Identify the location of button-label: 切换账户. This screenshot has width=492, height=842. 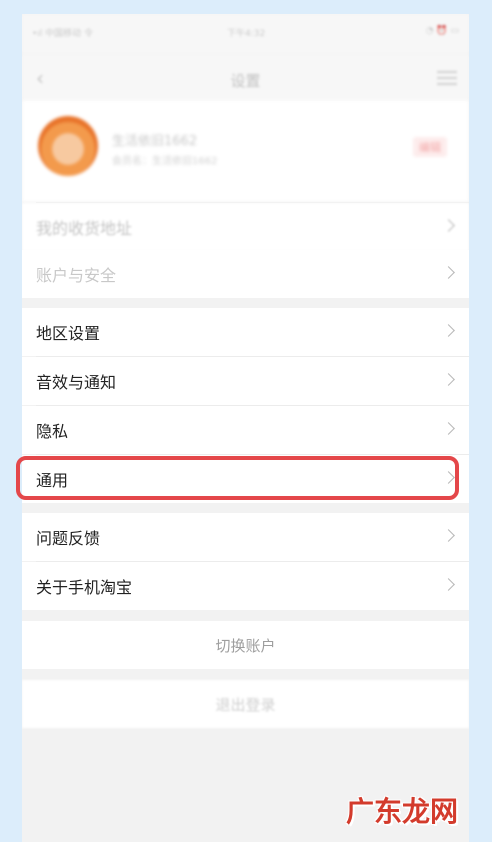
(245, 645).